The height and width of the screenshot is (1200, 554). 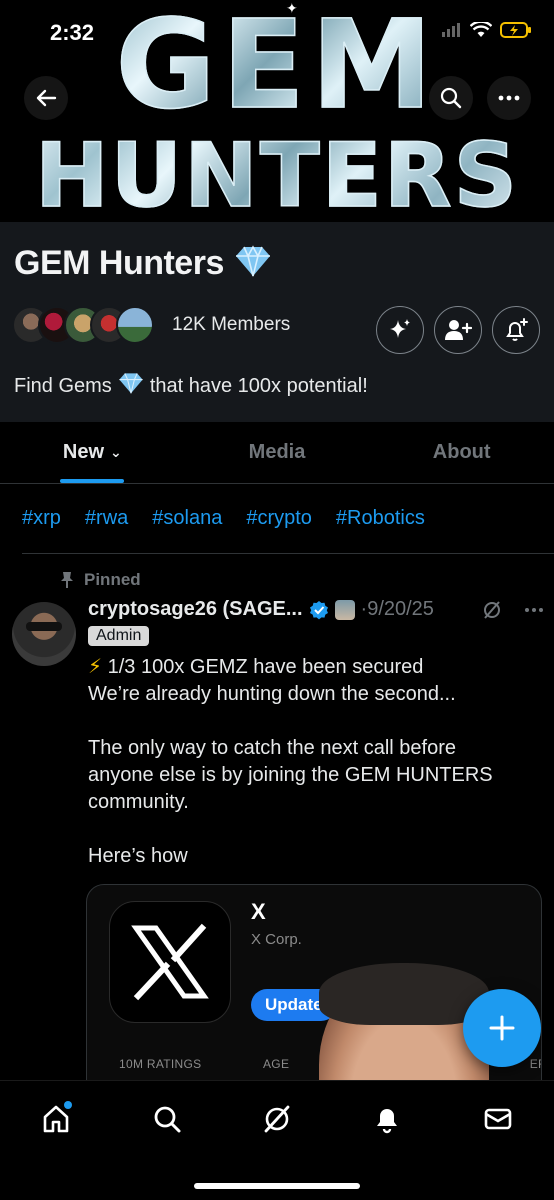 I want to click on nav-search, so click(x=167, y=1119).